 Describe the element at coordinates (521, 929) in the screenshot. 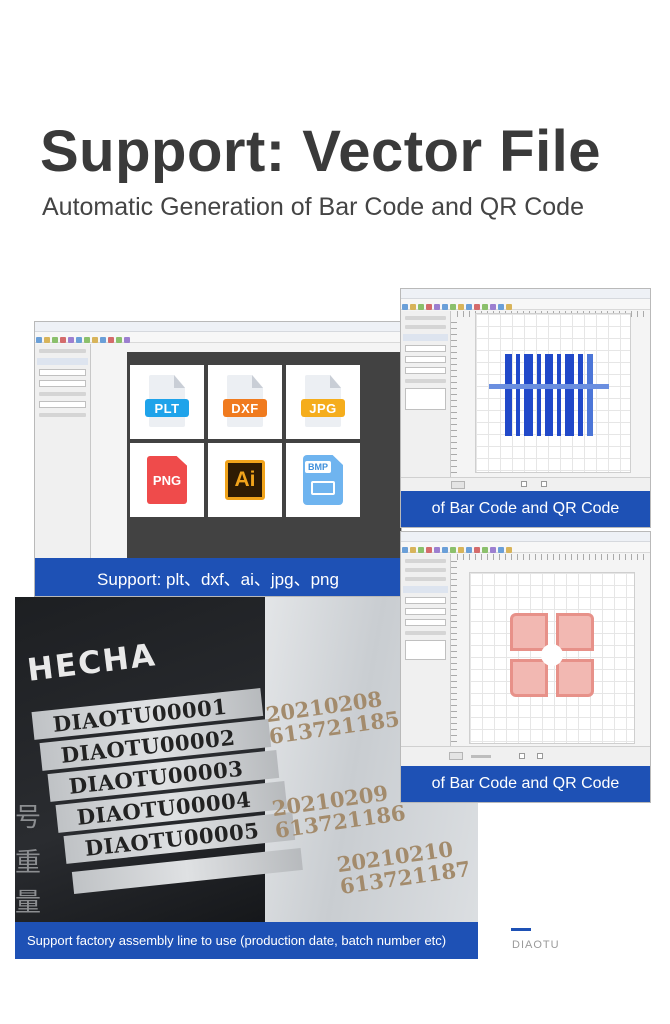

I see `brand-accent-line` at that location.